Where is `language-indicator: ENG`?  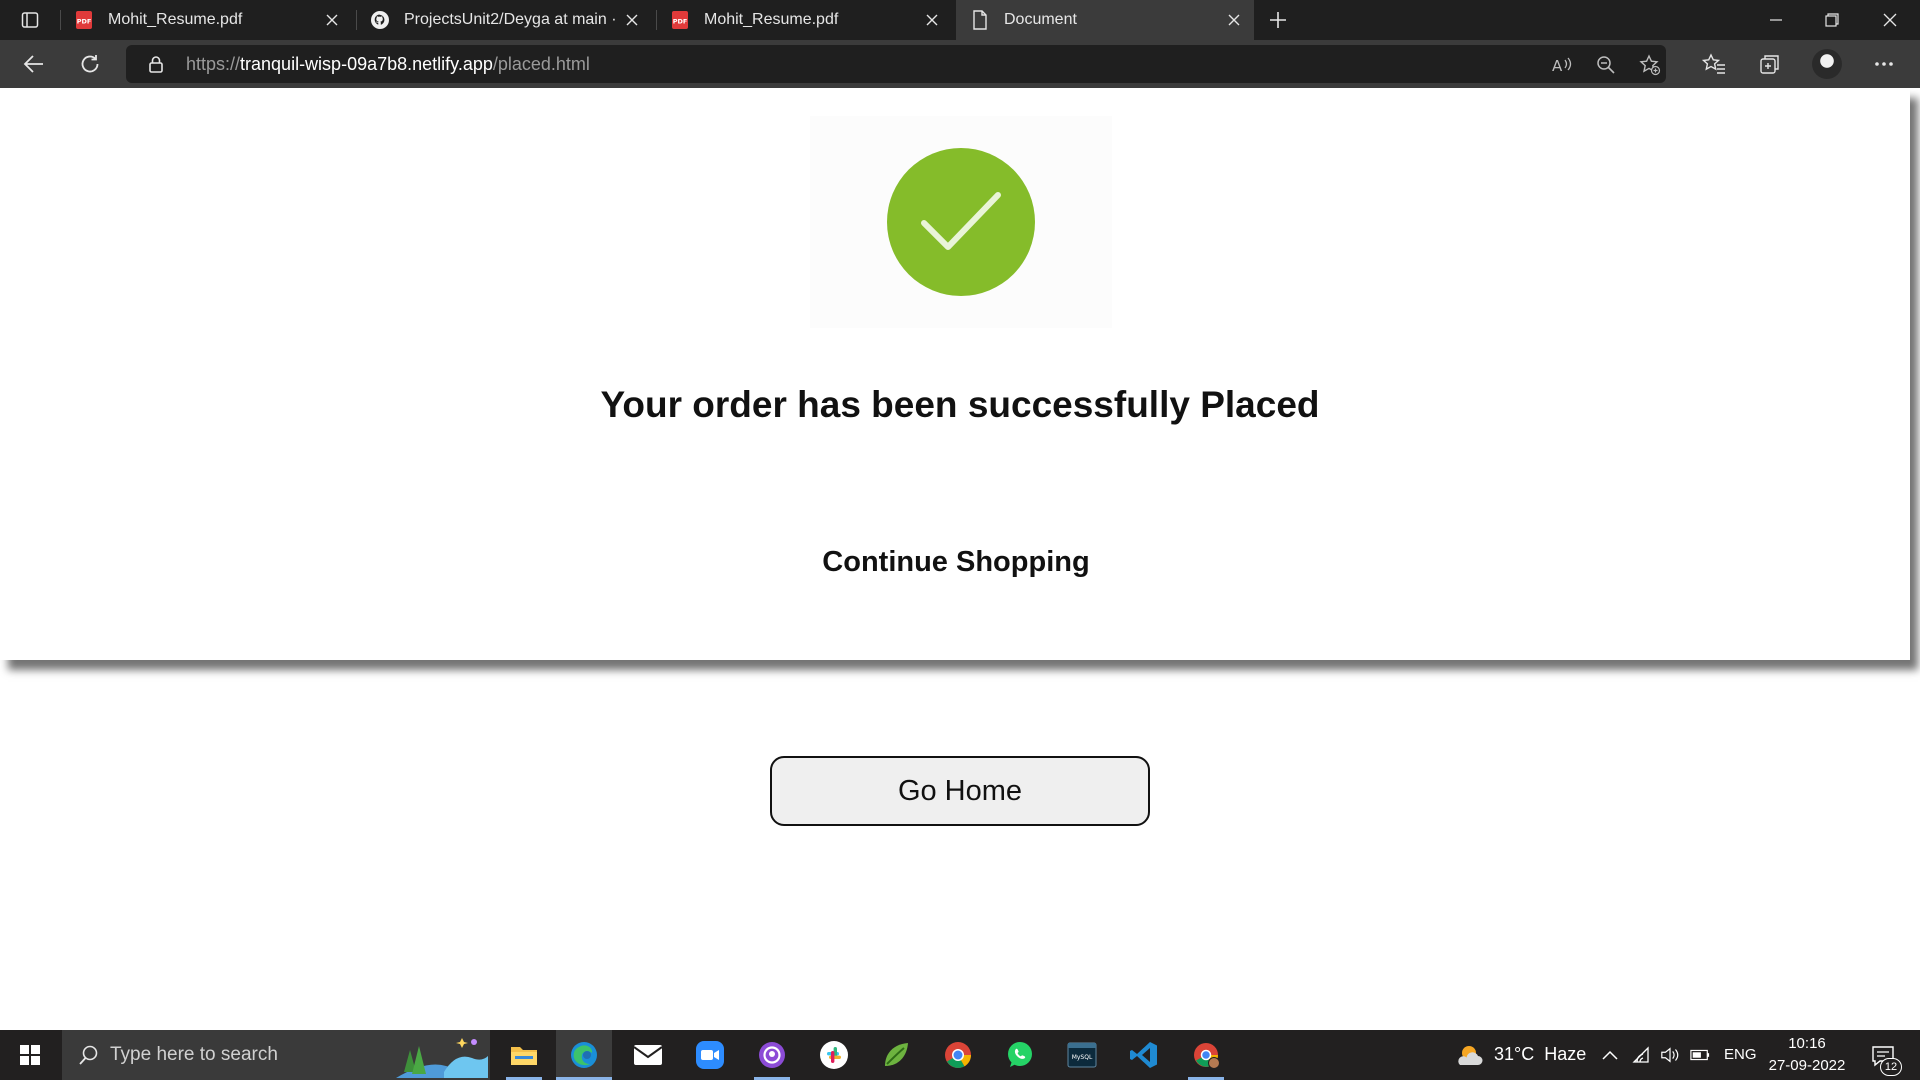 language-indicator: ENG is located at coordinates (1740, 1054).